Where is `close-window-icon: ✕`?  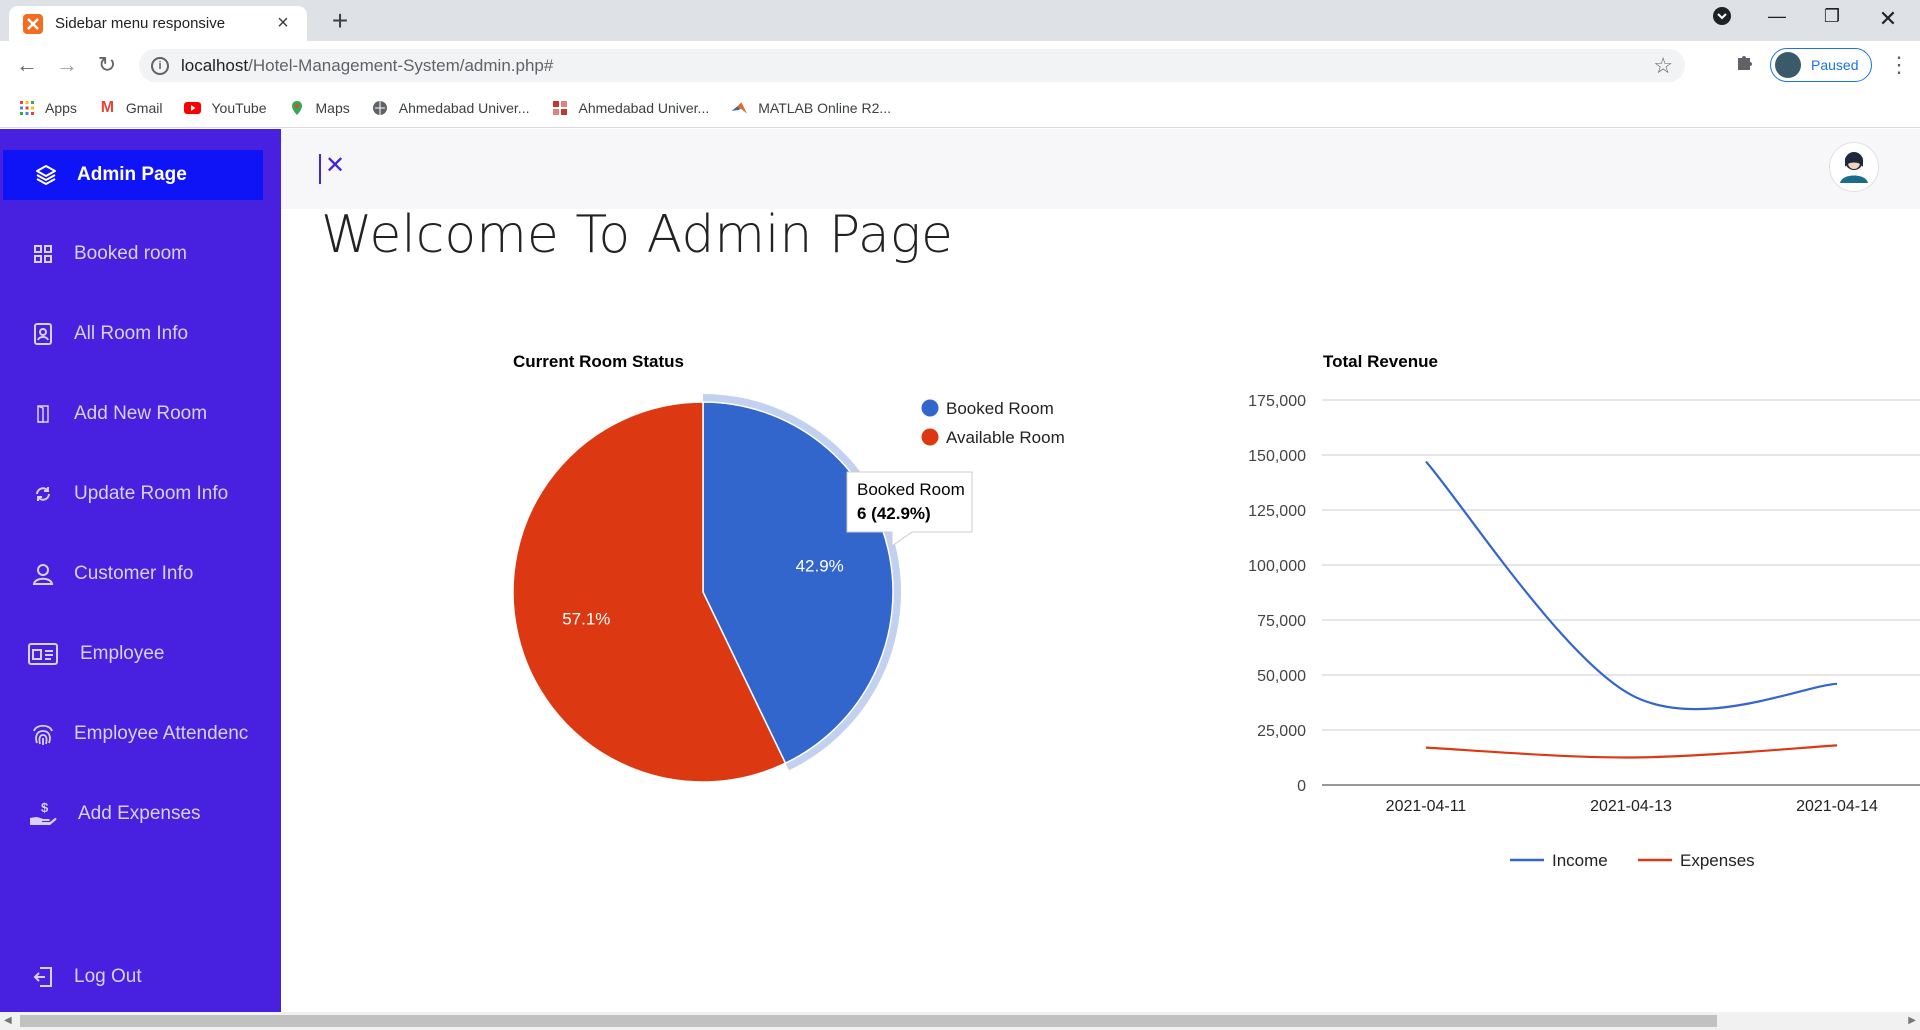 close-window-icon: ✕ is located at coordinates (1888, 19).